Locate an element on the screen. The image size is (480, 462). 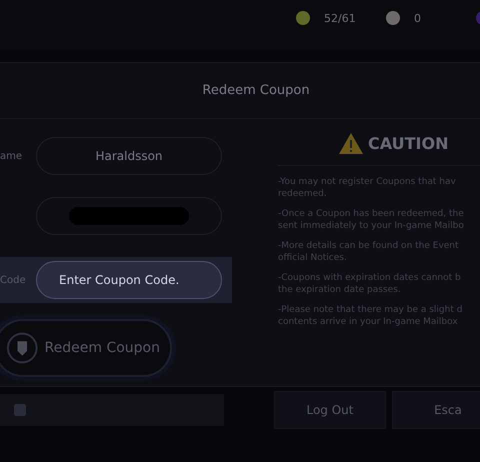
menu-button: Log Out is located at coordinates (330, 410).